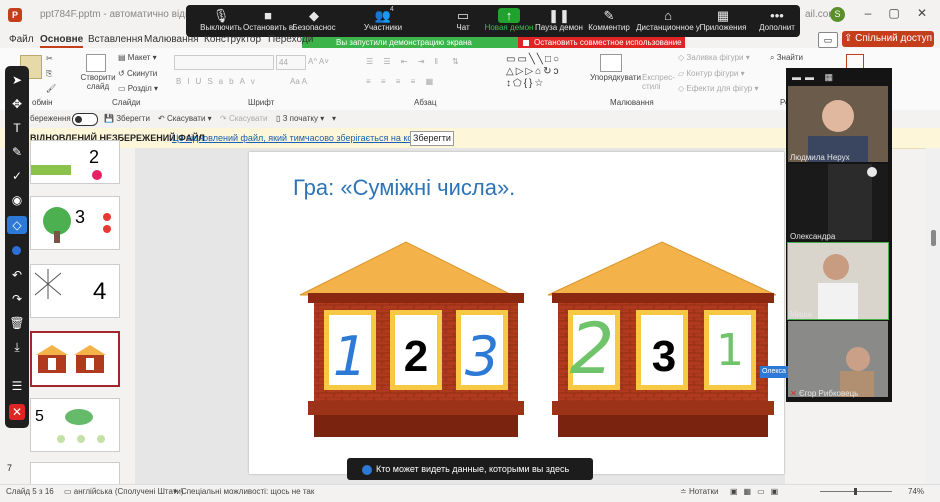 The width and height of the screenshot is (940, 502). I want to click on participant-4-video, so click(838, 359).